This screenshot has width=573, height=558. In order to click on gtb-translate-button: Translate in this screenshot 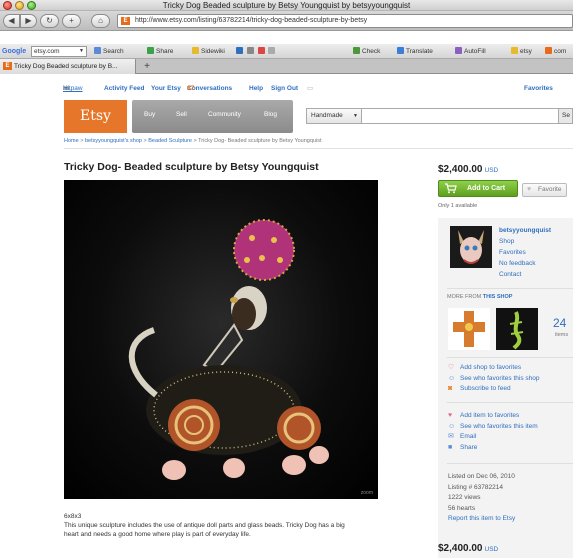, I will do `click(415, 52)`.